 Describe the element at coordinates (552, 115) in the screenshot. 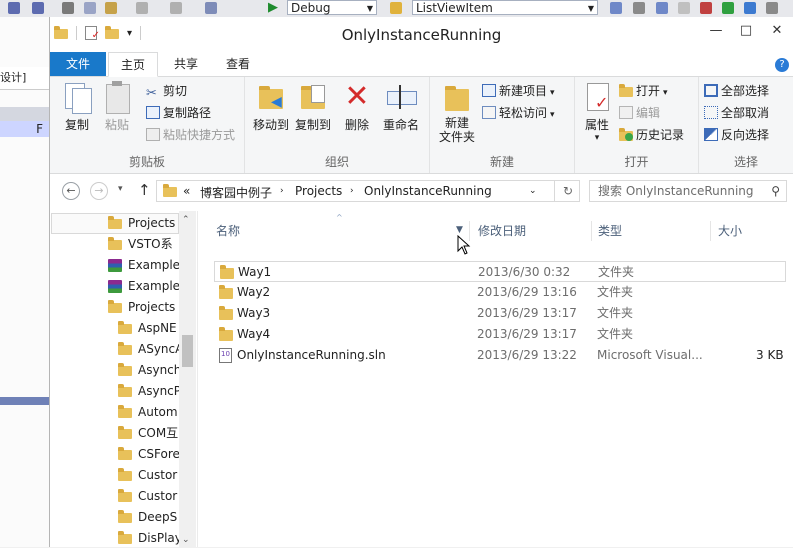

I see `chevron-down-icon: ▾` at that location.